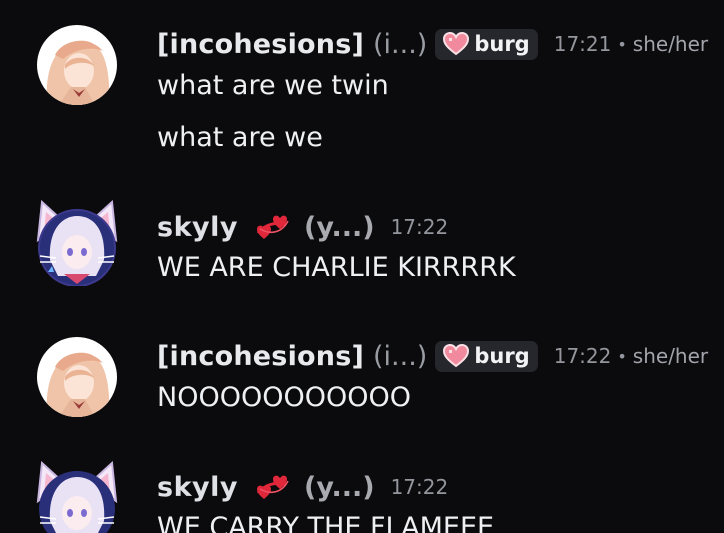 The image size is (724, 533). Describe the element at coordinates (240, 137) in the screenshot. I see `message-text: what are we` at that location.